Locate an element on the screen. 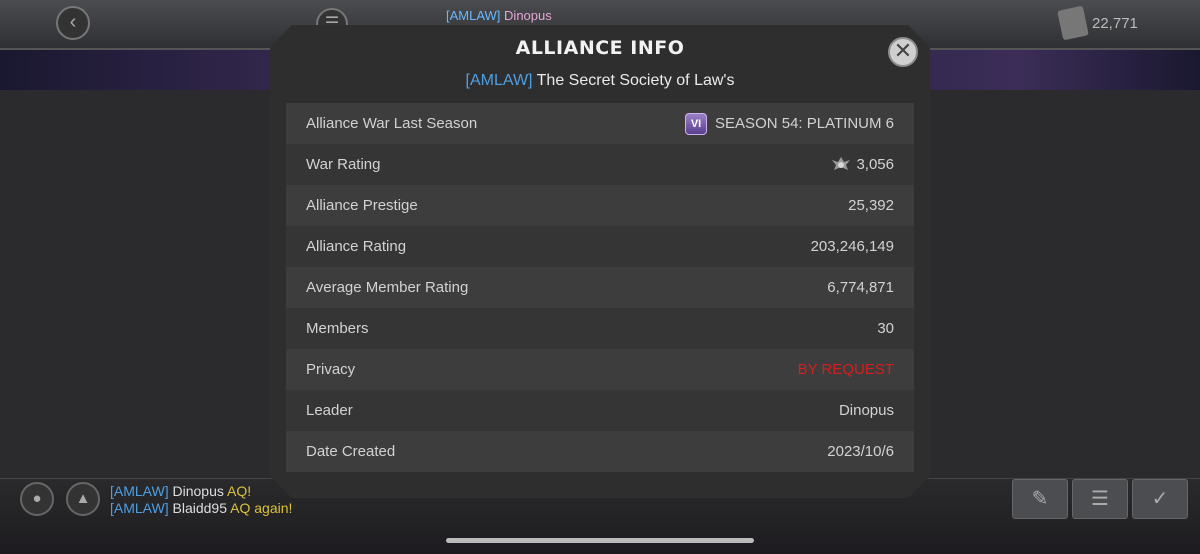 Image resolution: width=1200 pixels, height=554 pixels. row-value: 203,246,149 is located at coordinates (852, 246).